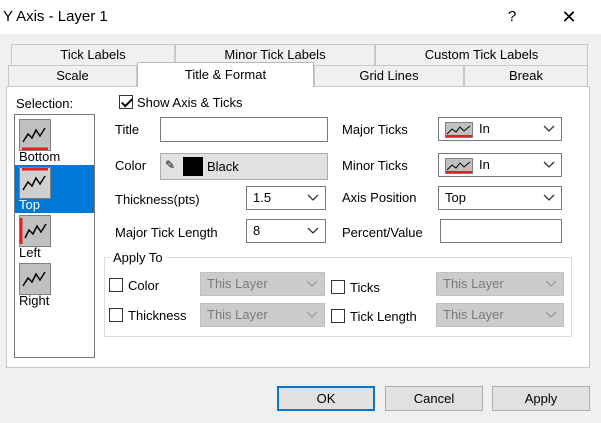 Image resolution: width=601 pixels, height=423 pixels. Describe the element at coordinates (481, 54) in the screenshot. I see `tab-custom-tick-labels: Custom Tick Labels` at that location.